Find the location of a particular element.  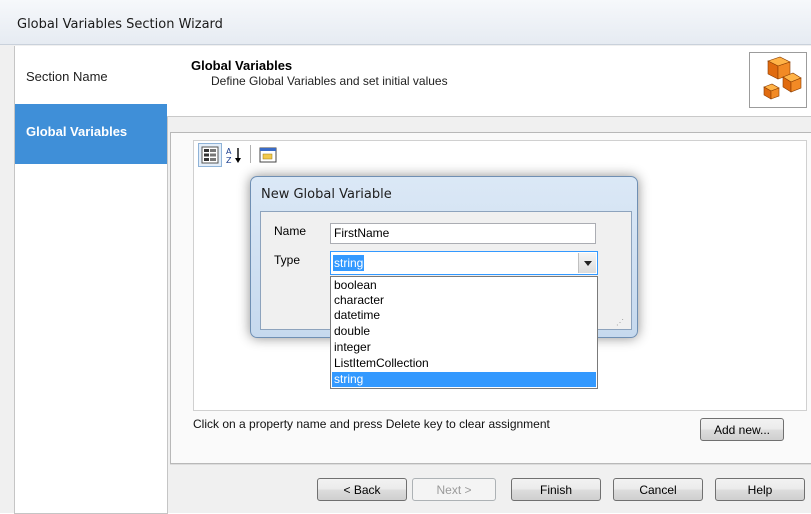

name-input: FirstName is located at coordinates (463, 233).